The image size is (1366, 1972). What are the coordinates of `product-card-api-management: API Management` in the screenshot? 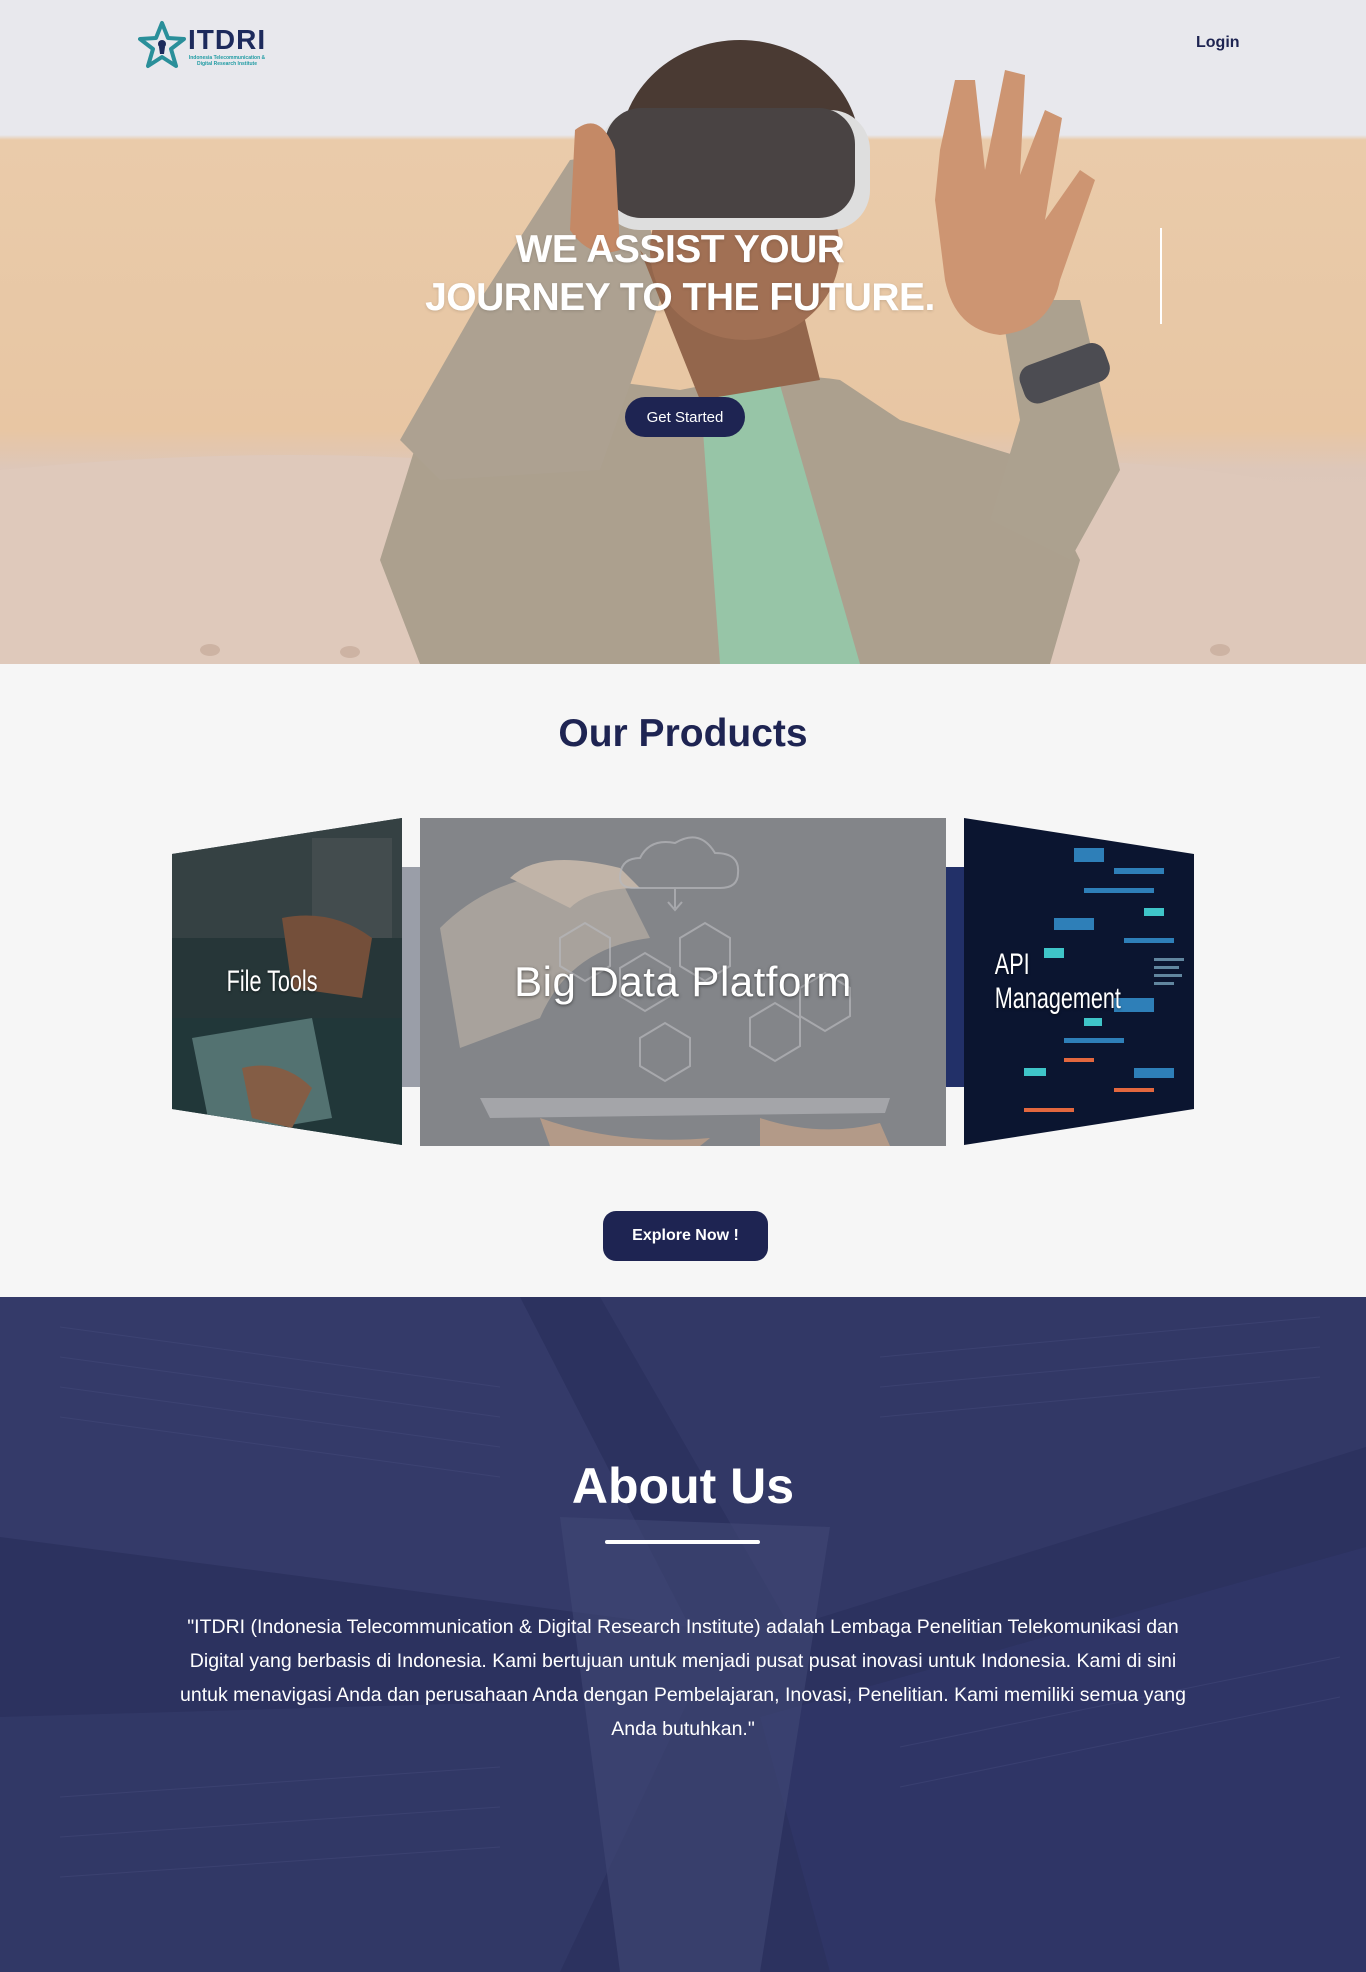 It's located at (1079, 981).